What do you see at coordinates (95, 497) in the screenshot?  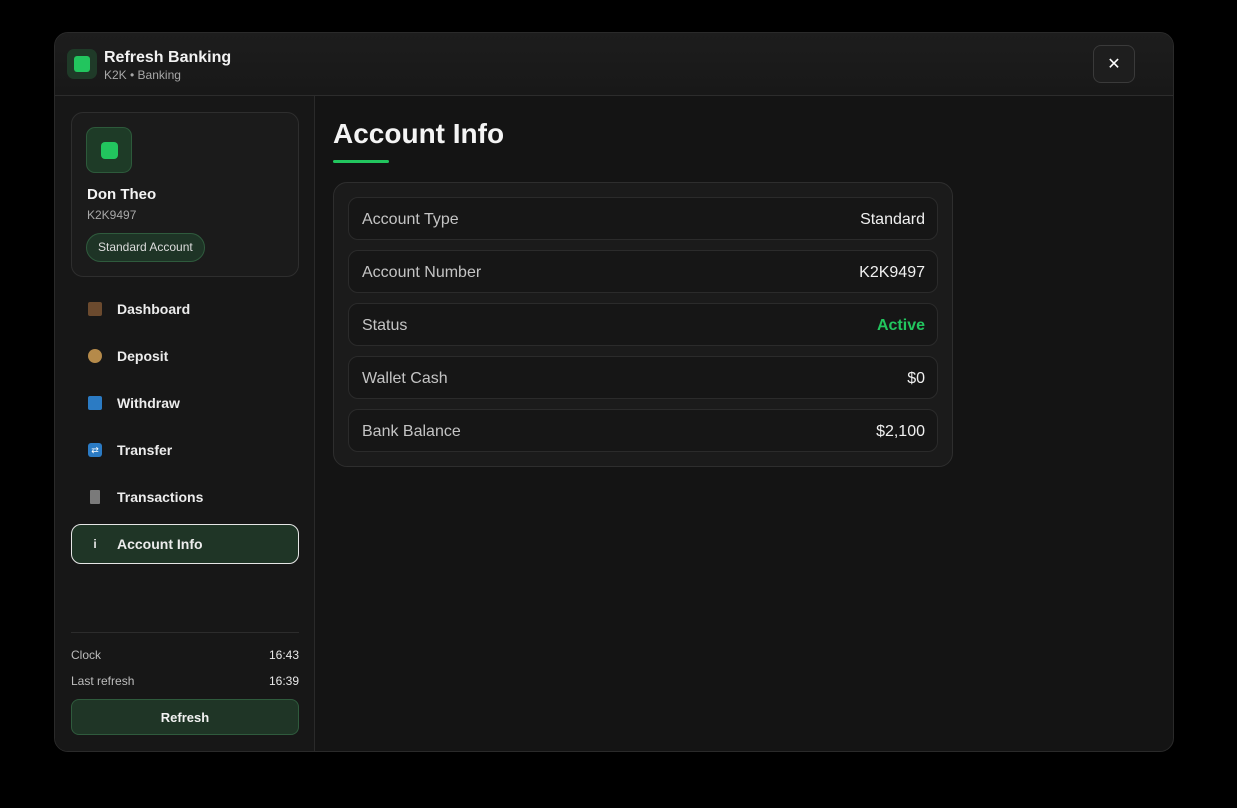 I see `receipt-icon` at bounding box center [95, 497].